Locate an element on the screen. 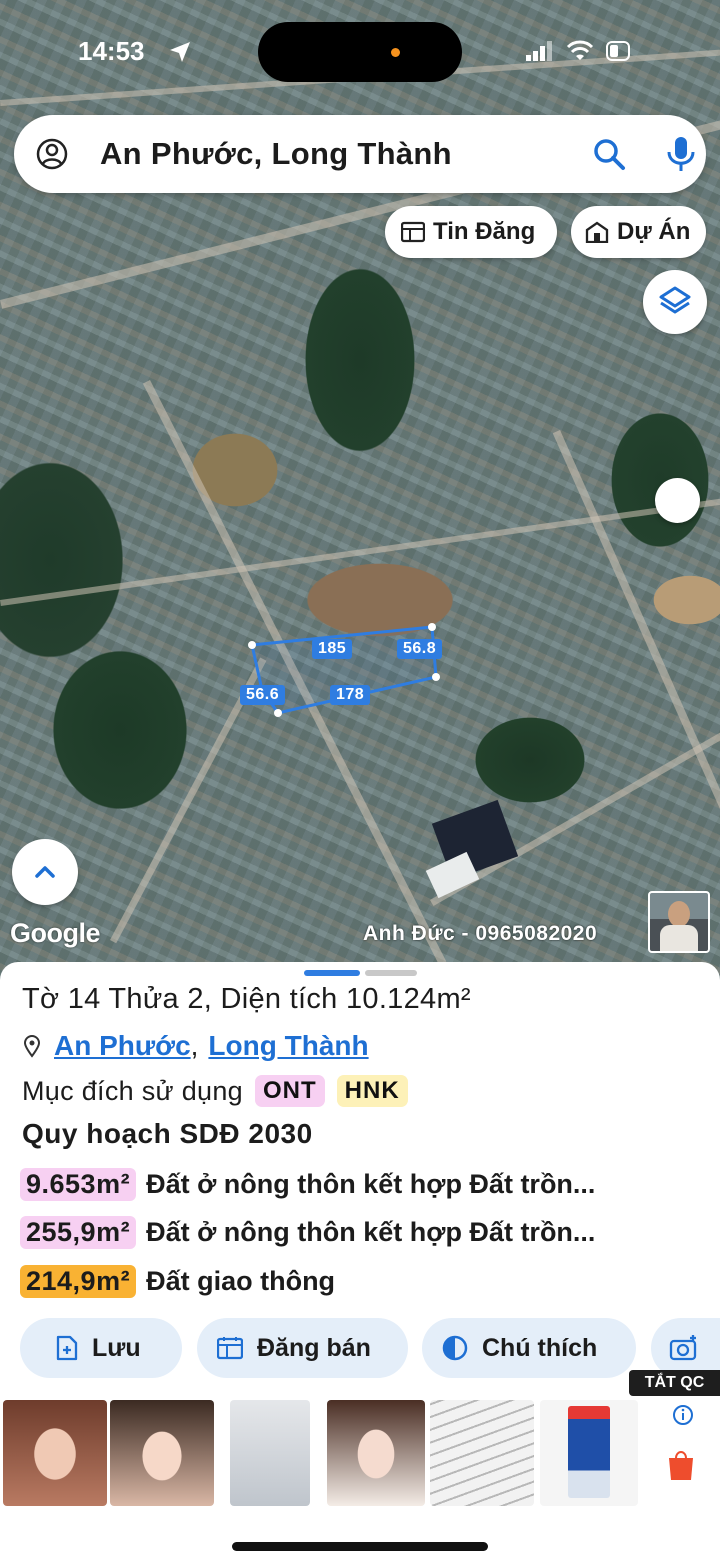 The image size is (720, 1564). plot-edge-label: 185 is located at coordinates (332, 649).